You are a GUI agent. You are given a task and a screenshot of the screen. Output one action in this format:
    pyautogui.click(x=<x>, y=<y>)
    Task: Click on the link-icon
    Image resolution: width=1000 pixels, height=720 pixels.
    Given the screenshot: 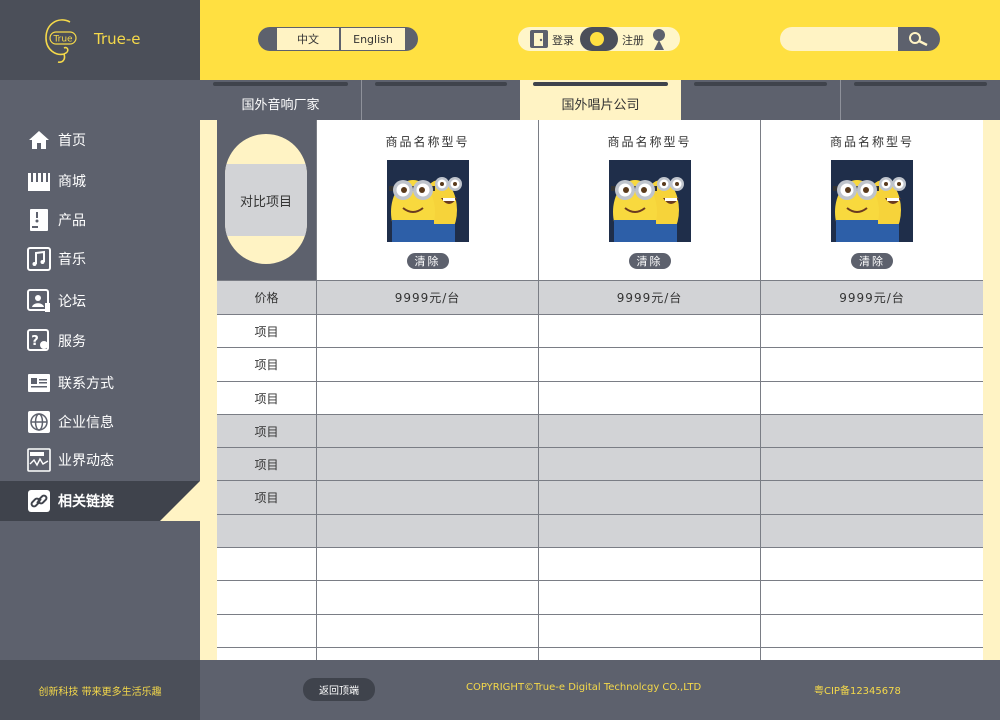 What is the action you would take?
    pyautogui.click(x=39, y=501)
    